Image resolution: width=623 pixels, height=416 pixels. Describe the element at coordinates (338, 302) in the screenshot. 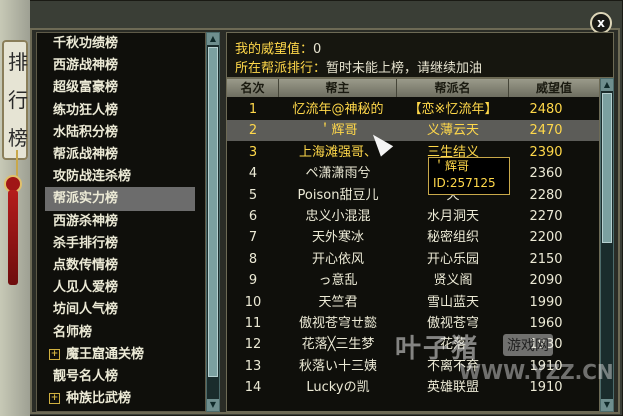

I see `leader-cell: 天竺君` at that location.